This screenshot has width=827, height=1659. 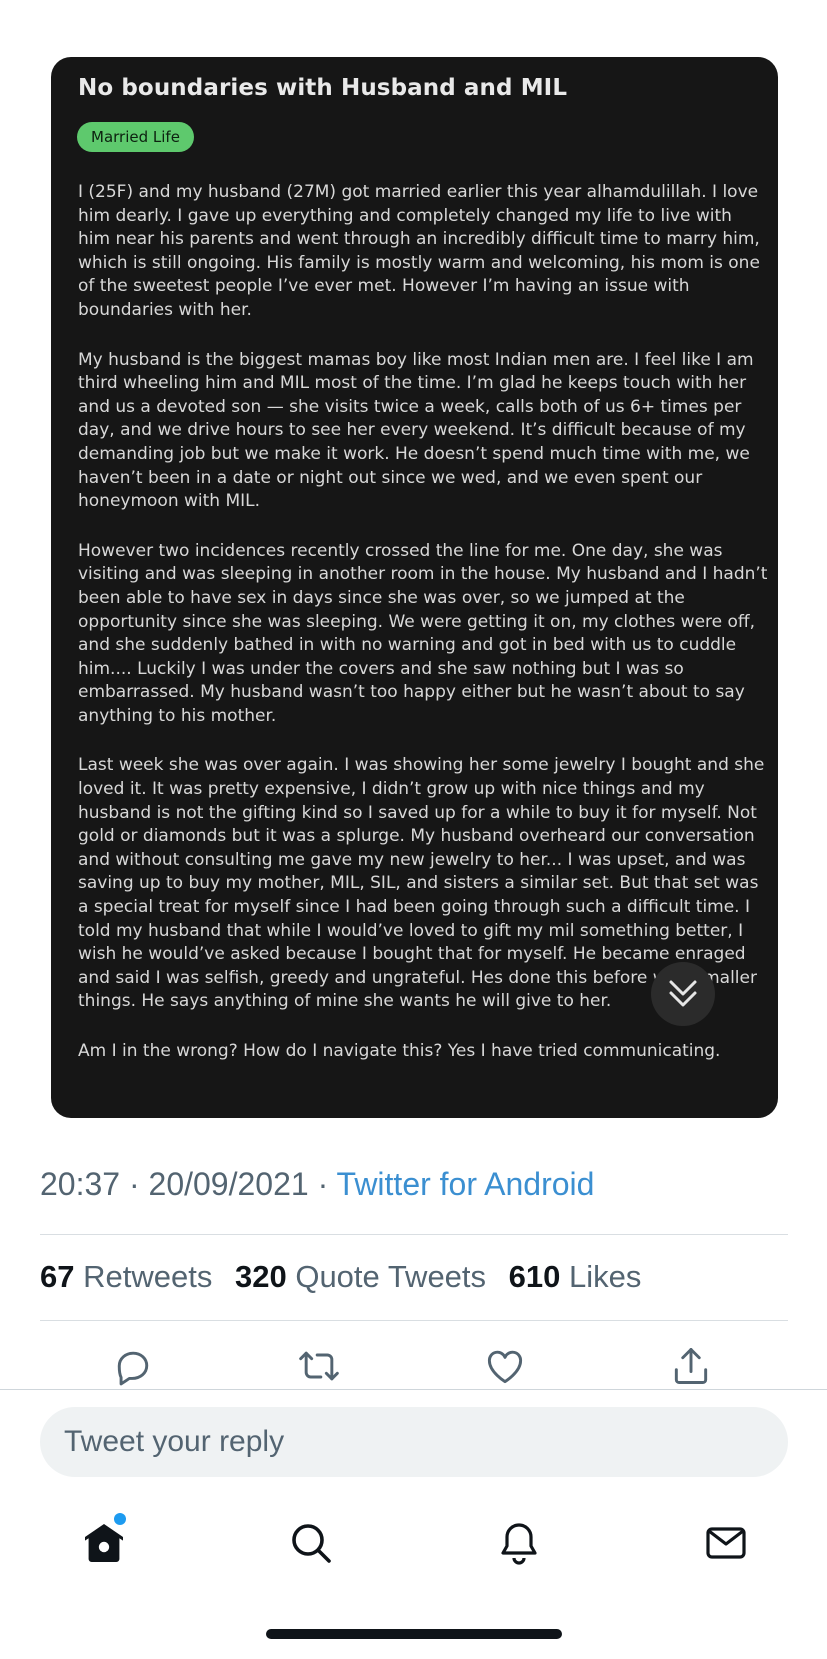 I want to click on tweet-source-link: Twitter for Android, so click(x=466, y=1184).